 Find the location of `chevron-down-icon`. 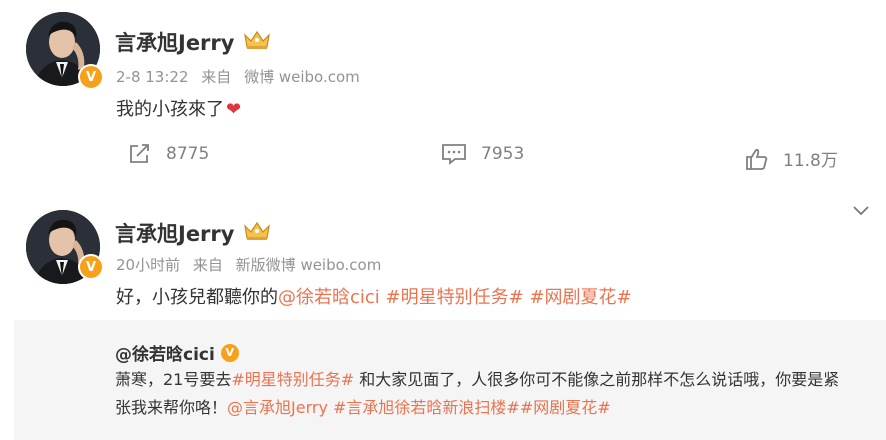

chevron-down-icon is located at coordinates (861, 211).